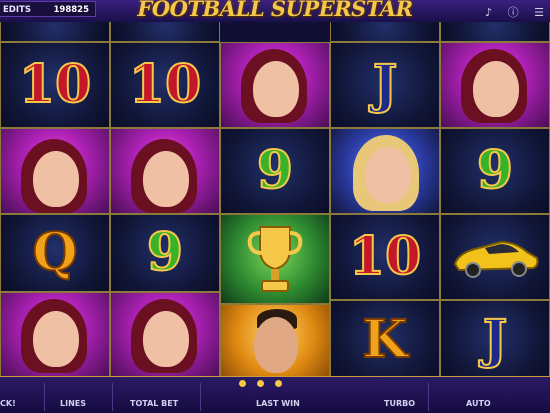  I want to click on back-label: CK!, so click(8, 403).